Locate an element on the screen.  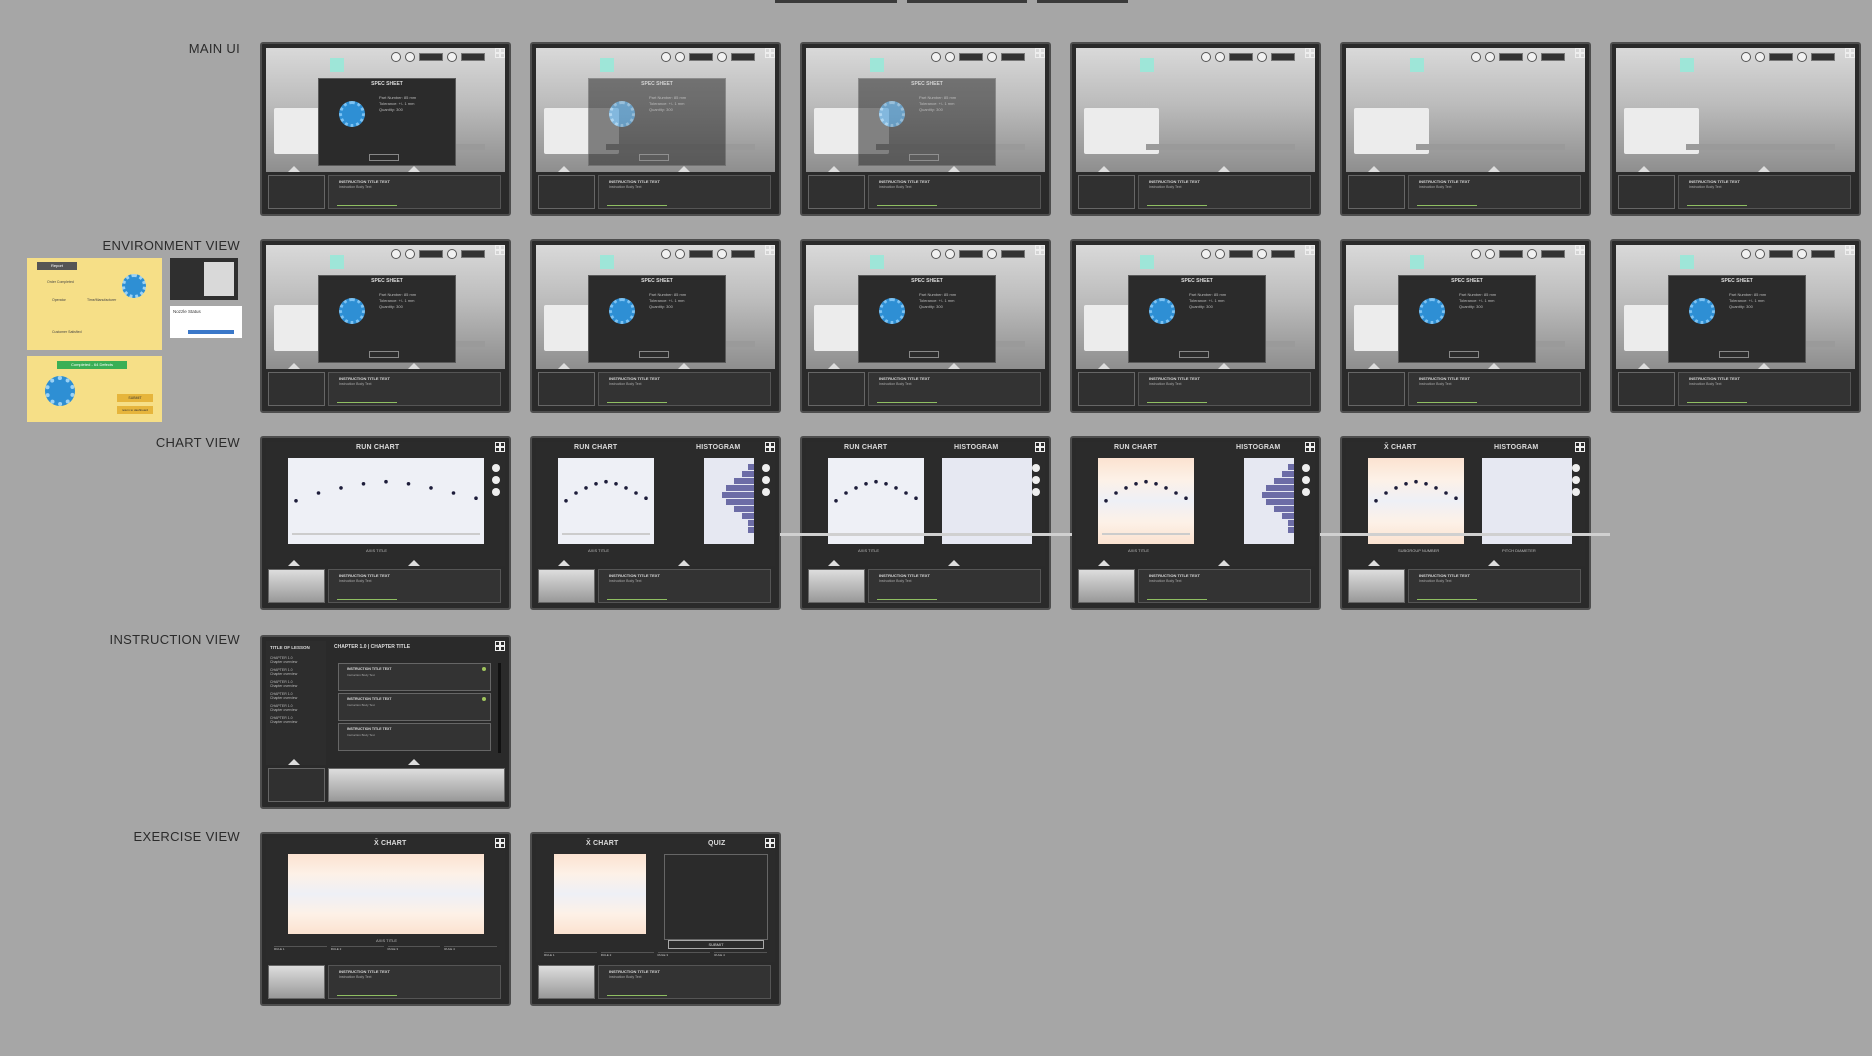
return-link: return to dashboard is located at coordinates (135, 410).